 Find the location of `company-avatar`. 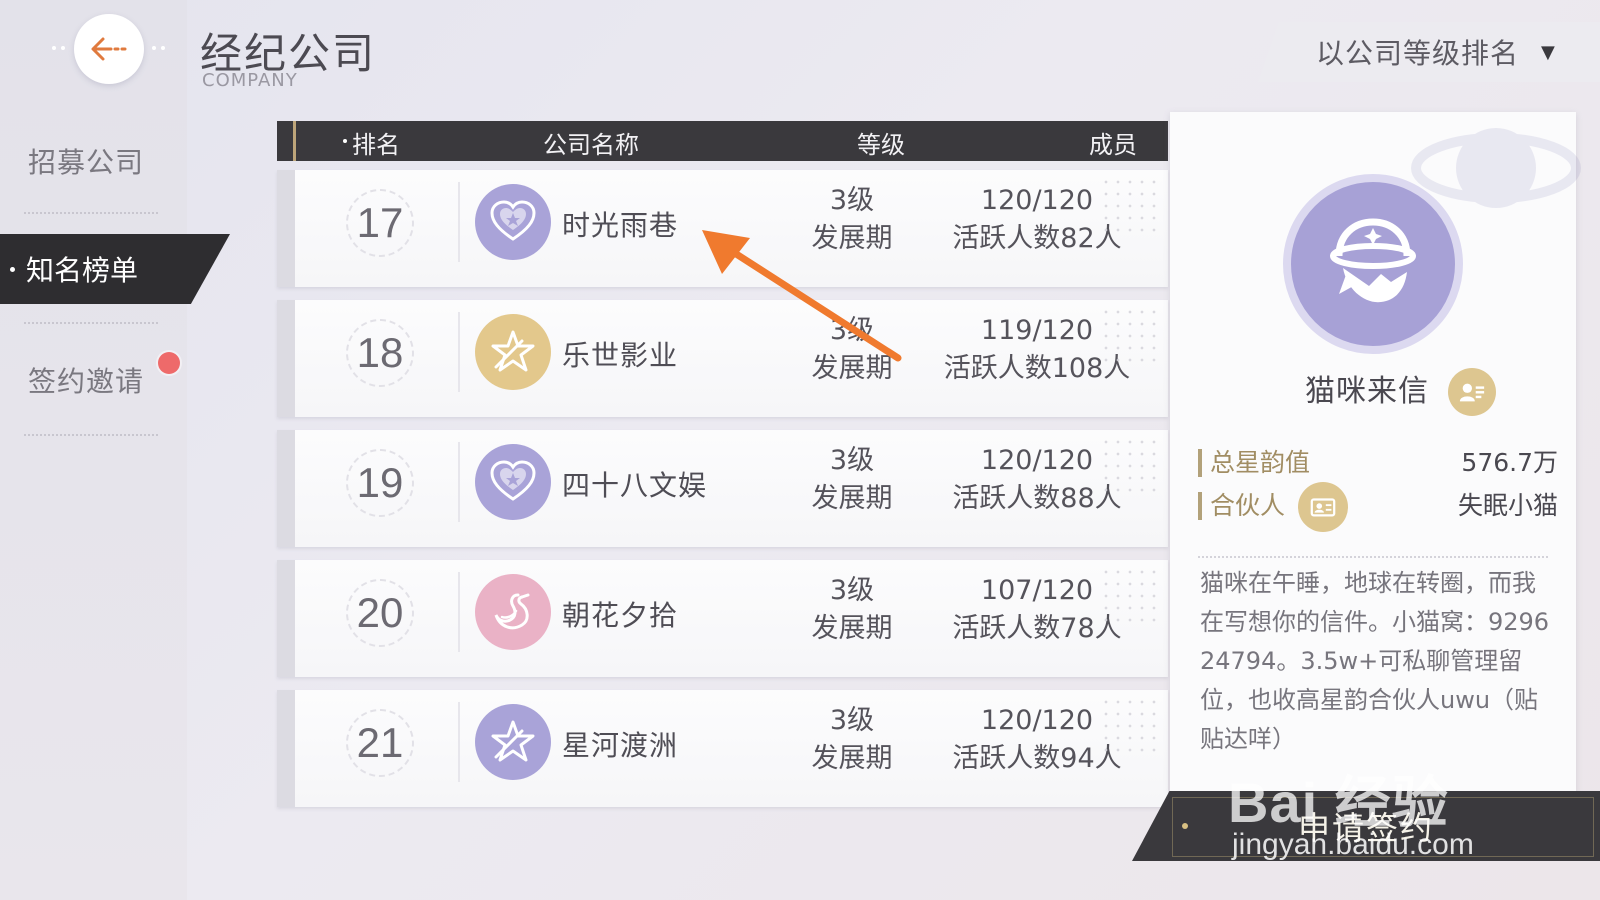

company-avatar is located at coordinates (1373, 264).